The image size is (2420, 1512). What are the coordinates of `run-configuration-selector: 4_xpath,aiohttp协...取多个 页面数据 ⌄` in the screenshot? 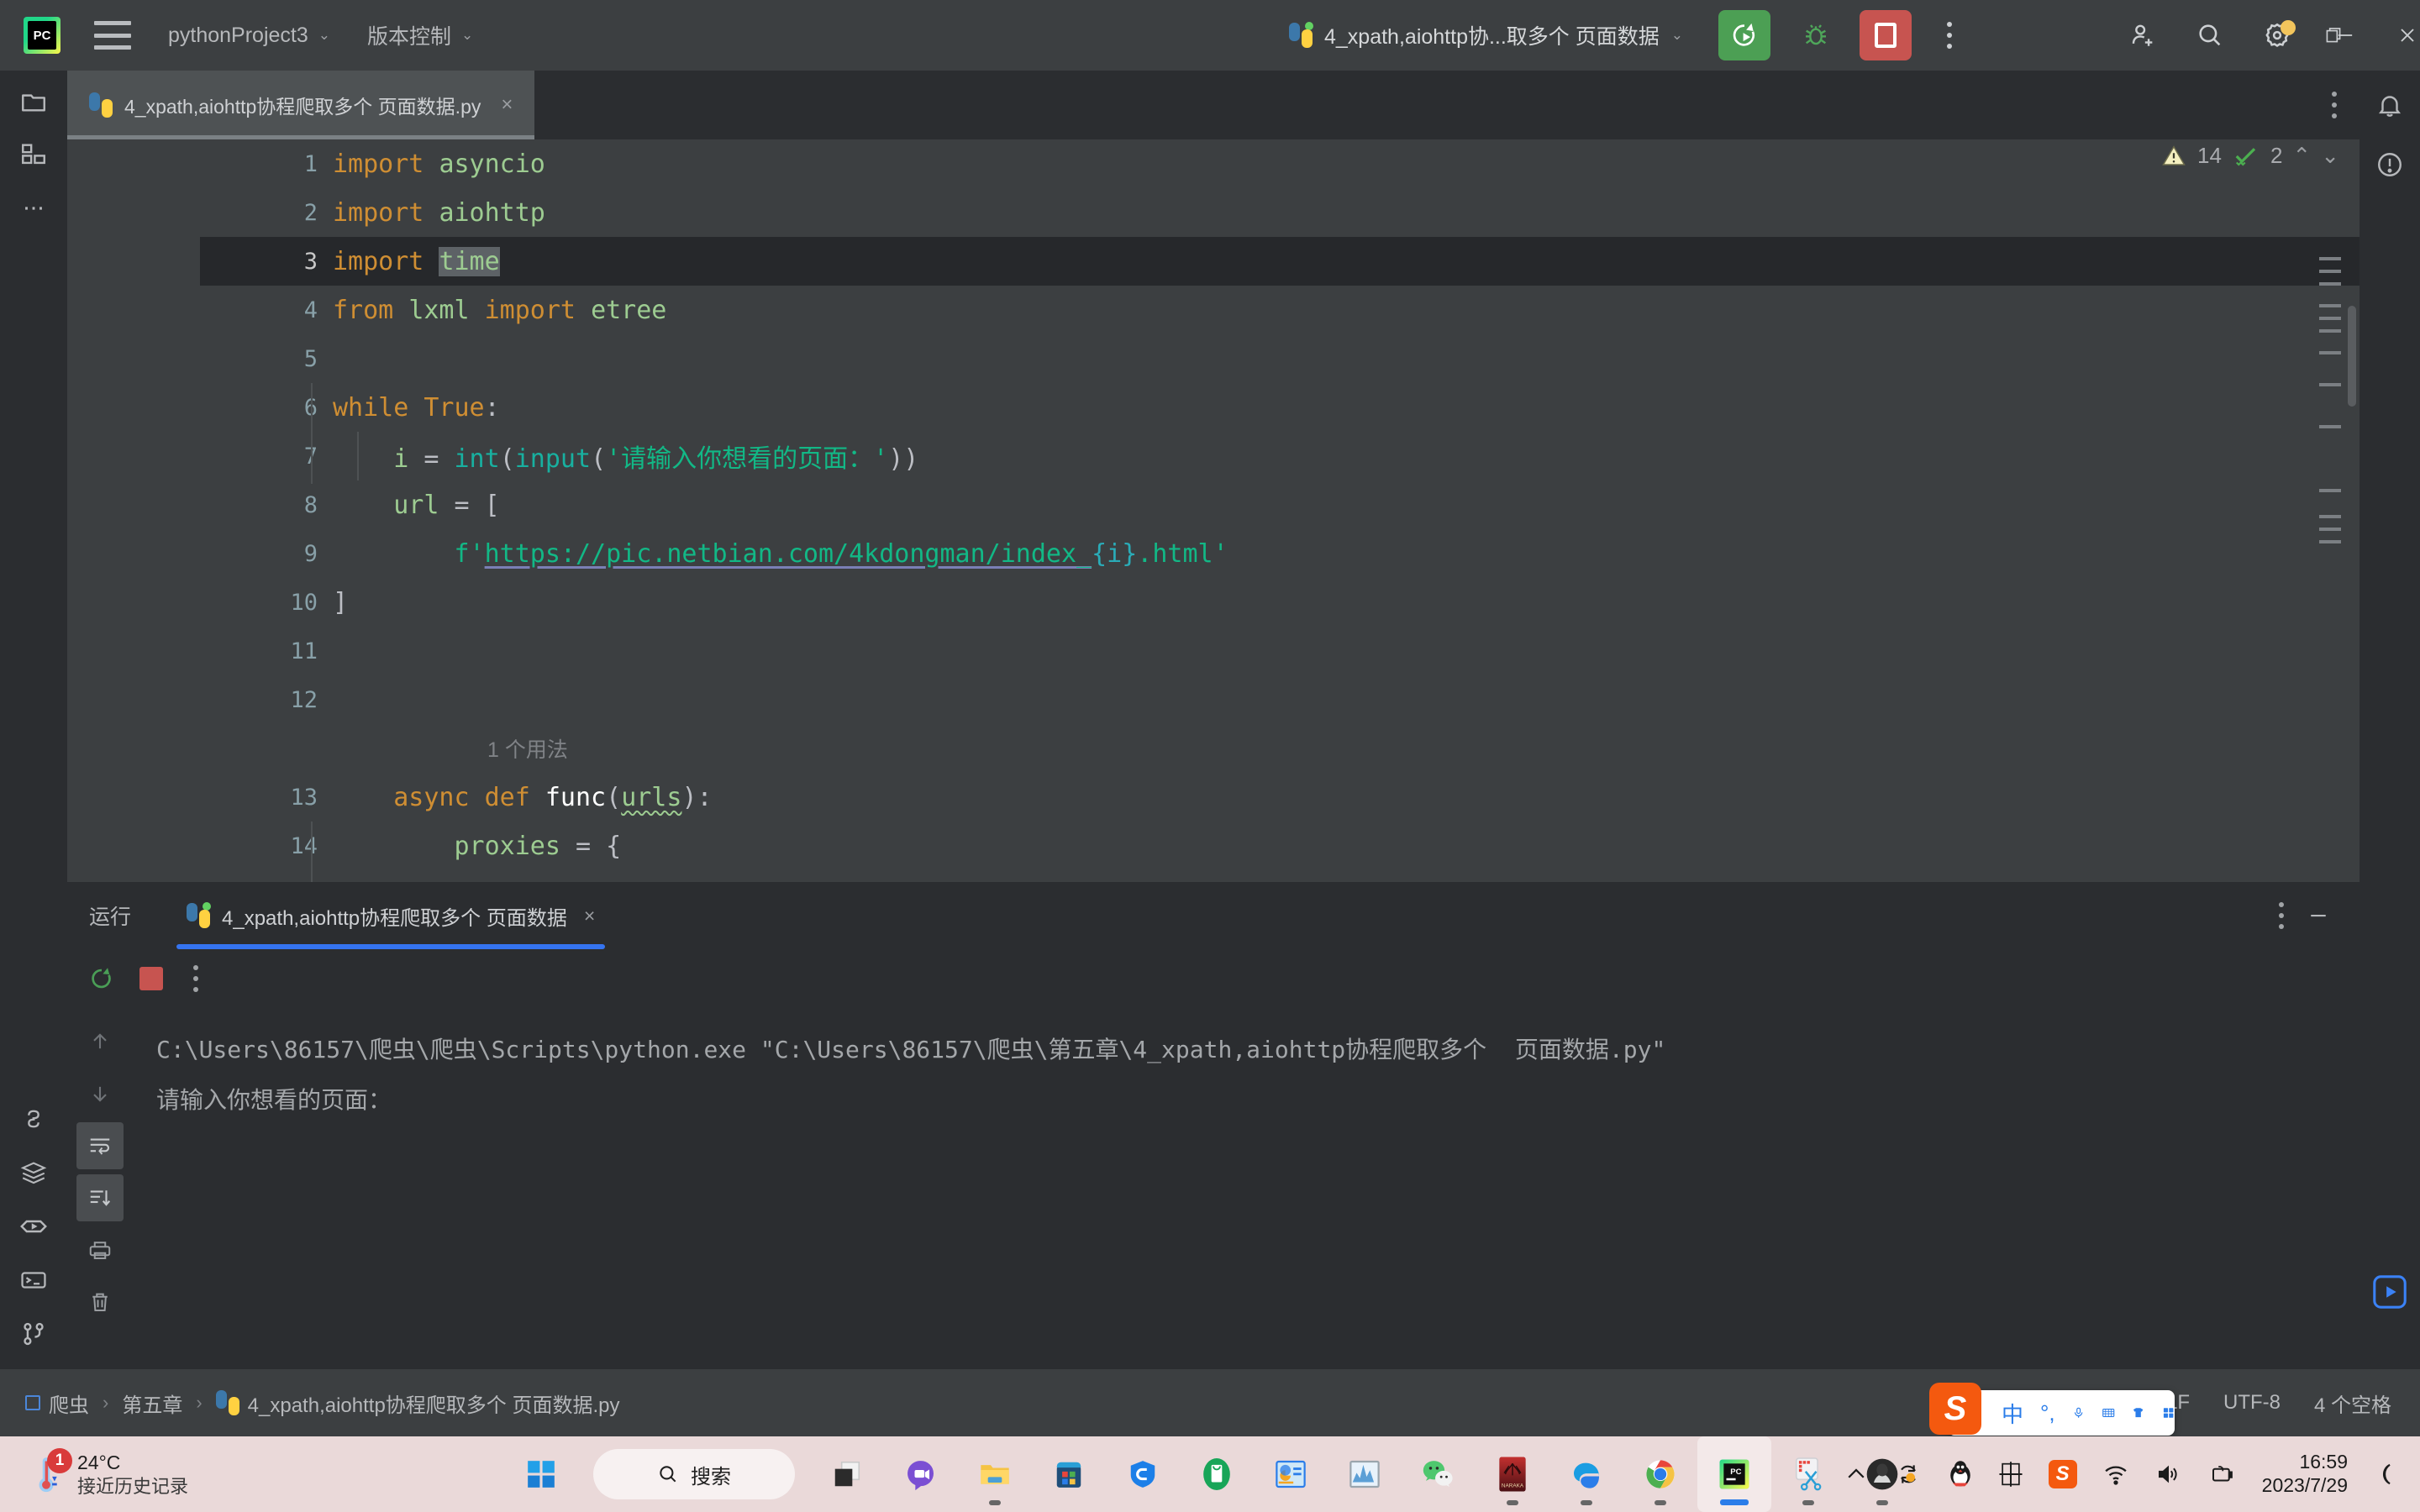 It's located at (1486, 35).